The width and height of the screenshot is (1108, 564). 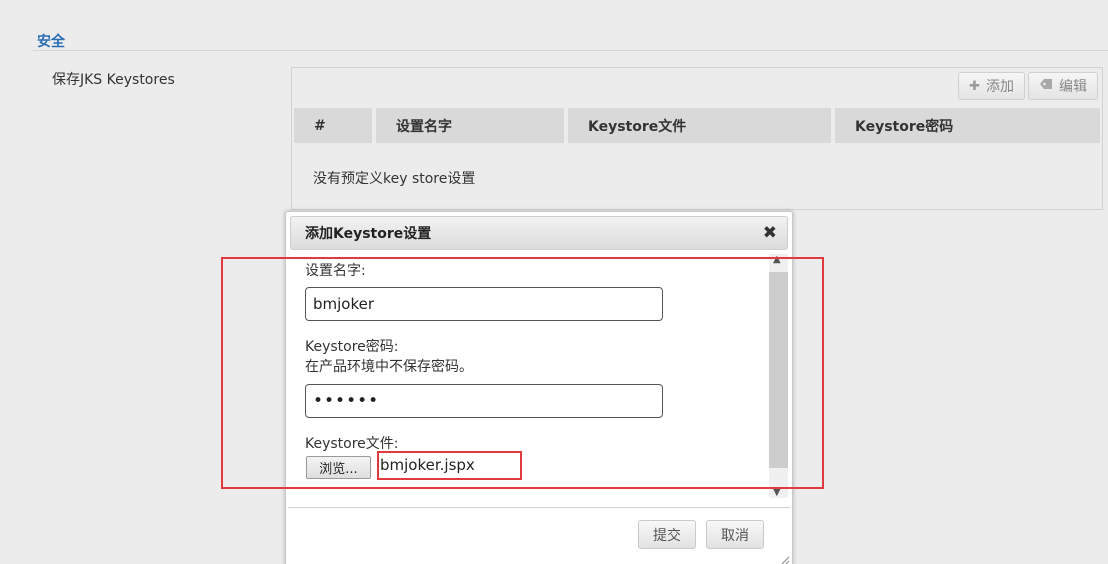 What do you see at coordinates (394, 179) in the screenshot?
I see `empty-table-message: 没有预定义key store设置` at bounding box center [394, 179].